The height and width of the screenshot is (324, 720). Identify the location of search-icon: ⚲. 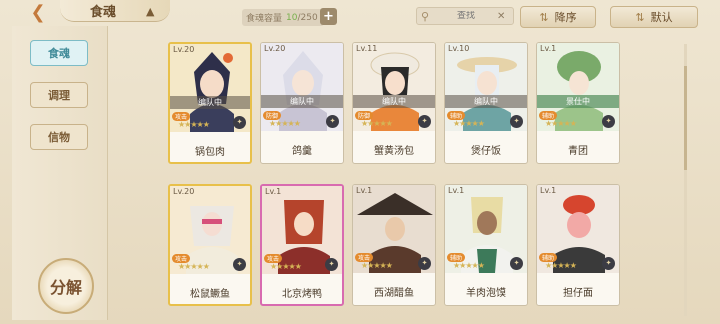
(425, 16).